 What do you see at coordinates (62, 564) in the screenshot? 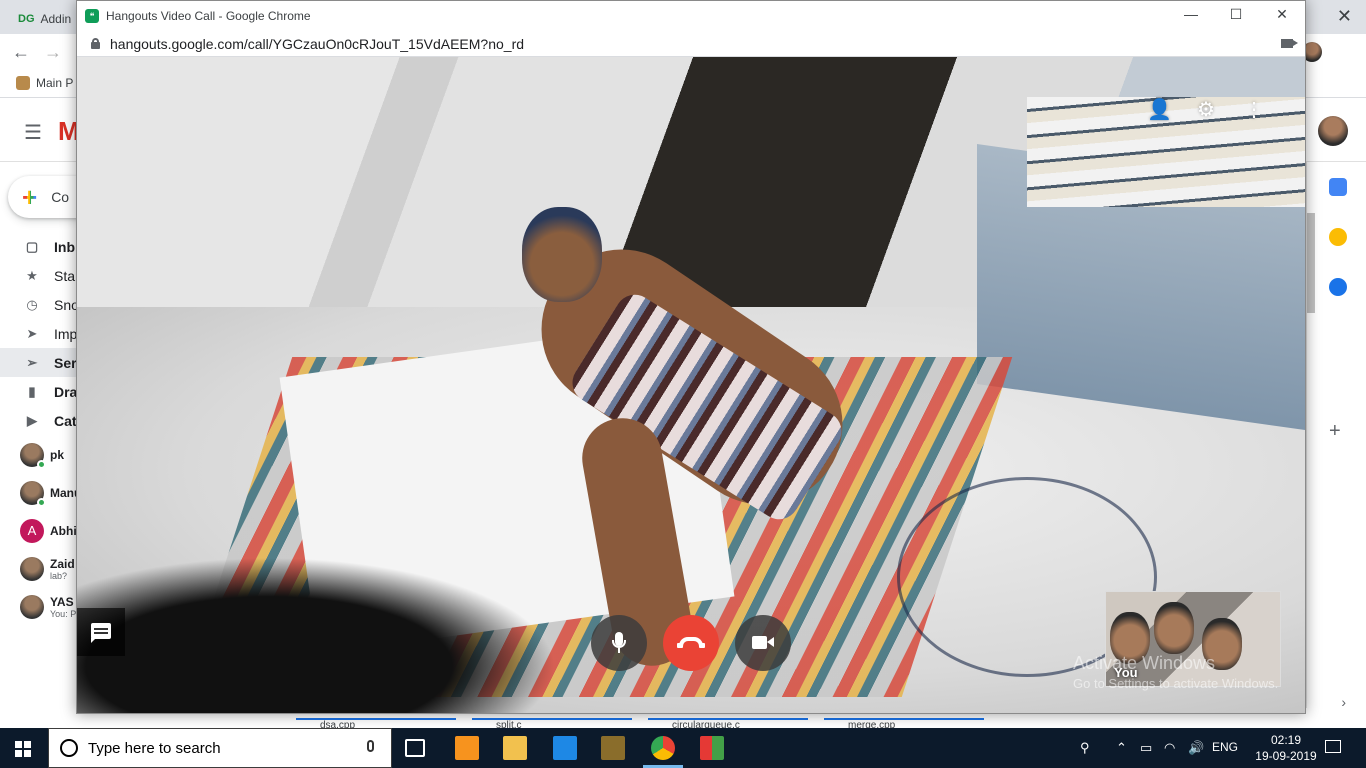
I see `chat-name: Zaid` at bounding box center [62, 564].